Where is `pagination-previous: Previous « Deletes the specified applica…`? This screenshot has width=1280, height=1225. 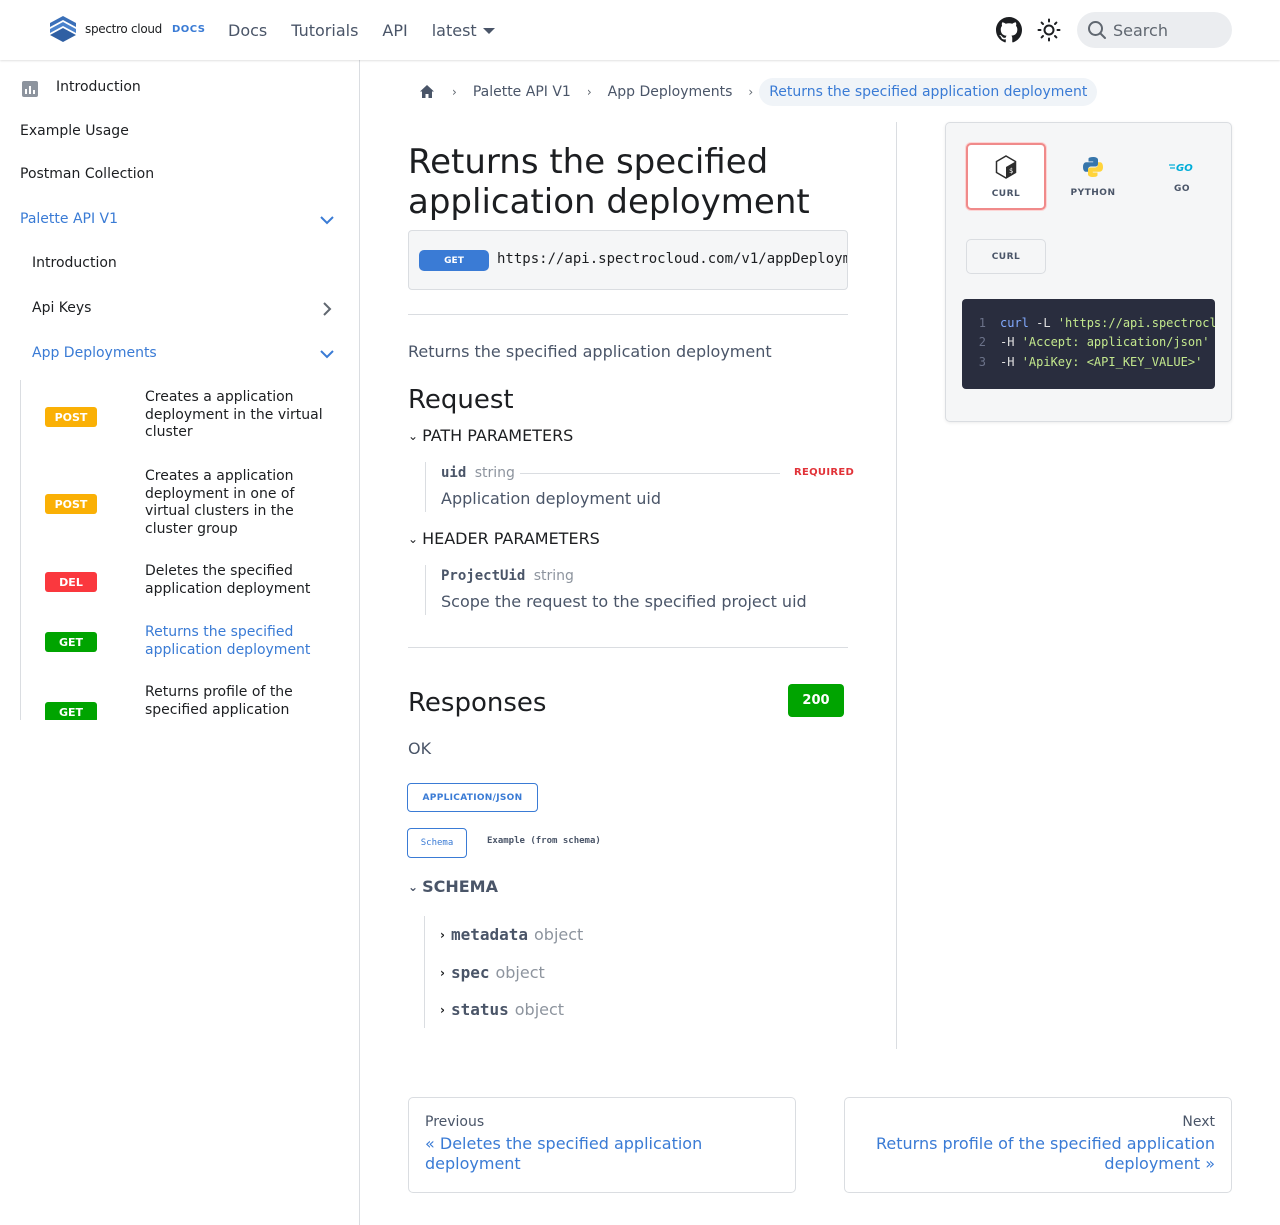
pagination-previous: Previous « Deletes the specified applica… is located at coordinates (602, 1145).